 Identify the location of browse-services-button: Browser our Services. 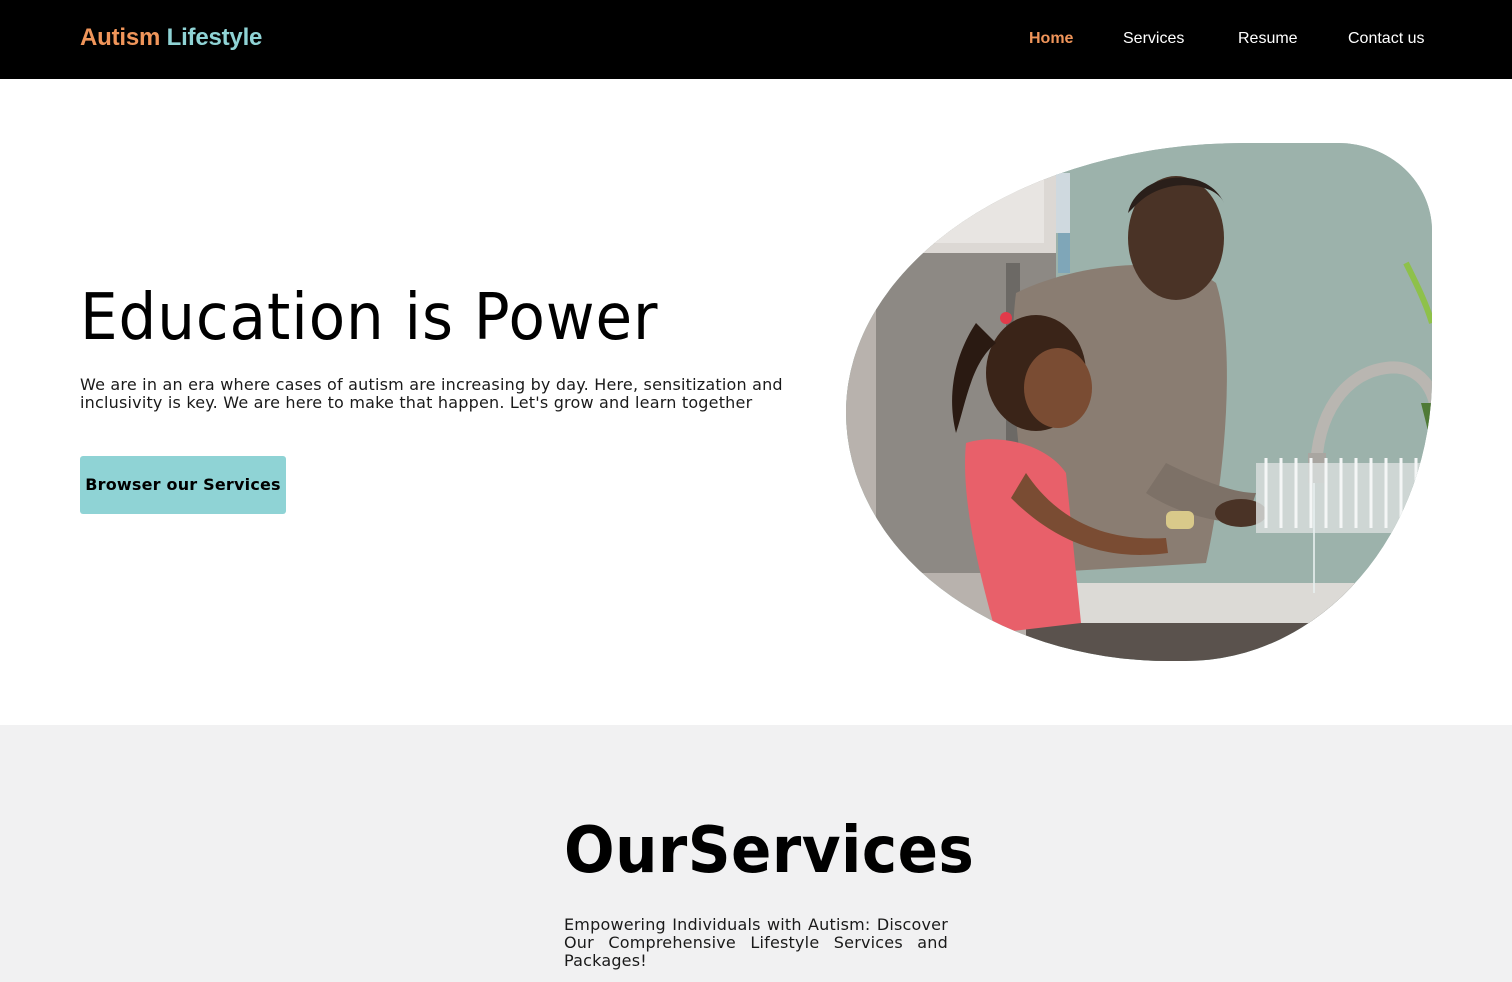
(183, 485).